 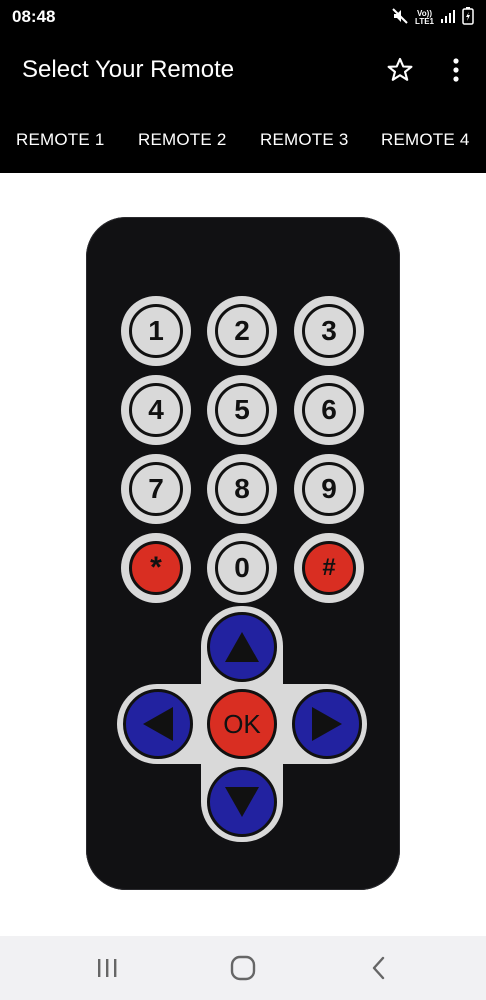 What do you see at coordinates (448, 18) in the screenshot?
I see `signal-icon` at bounding box center [448, 18].